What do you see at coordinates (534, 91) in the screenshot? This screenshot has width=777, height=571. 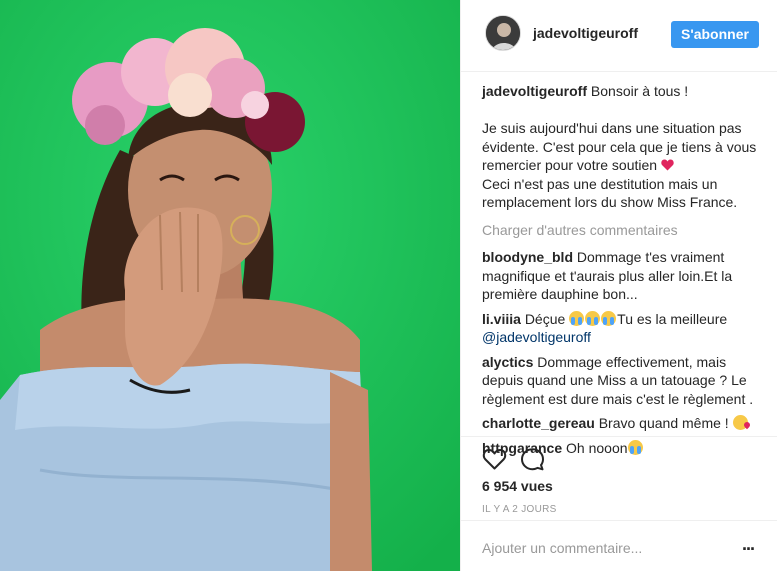 I see `caption-username: jadevoltigeuroff` at bounding box center [534, 91].